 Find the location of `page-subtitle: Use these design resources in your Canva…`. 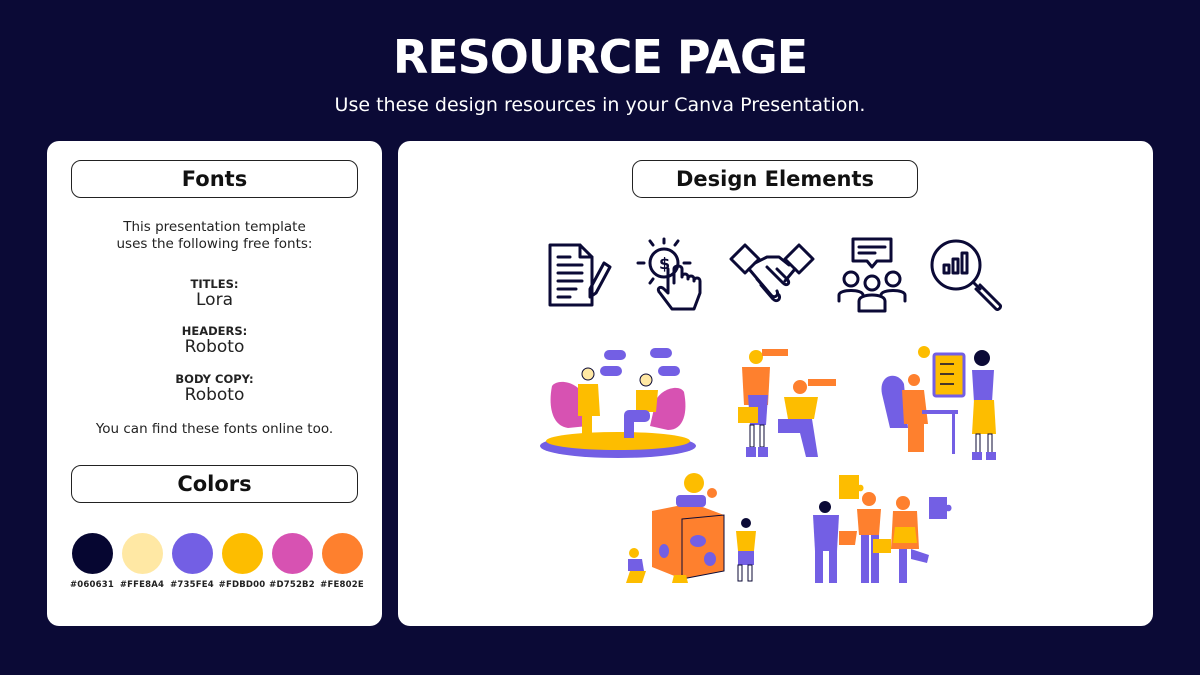

page-subtitle: Use these design resources in your Canva… is located at coordinates (600, 105).